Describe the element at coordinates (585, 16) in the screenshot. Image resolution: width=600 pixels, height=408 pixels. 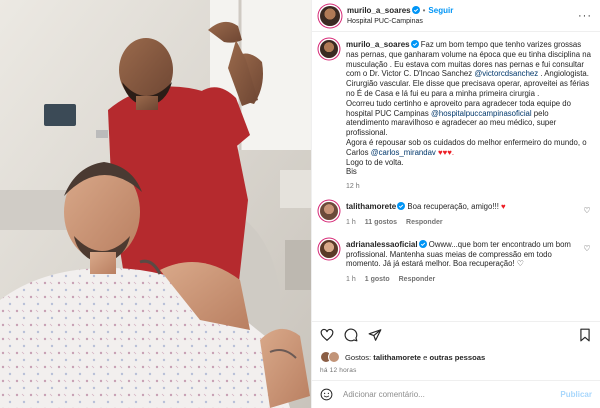
I see `more-horizontal-icon: ···` at that location.